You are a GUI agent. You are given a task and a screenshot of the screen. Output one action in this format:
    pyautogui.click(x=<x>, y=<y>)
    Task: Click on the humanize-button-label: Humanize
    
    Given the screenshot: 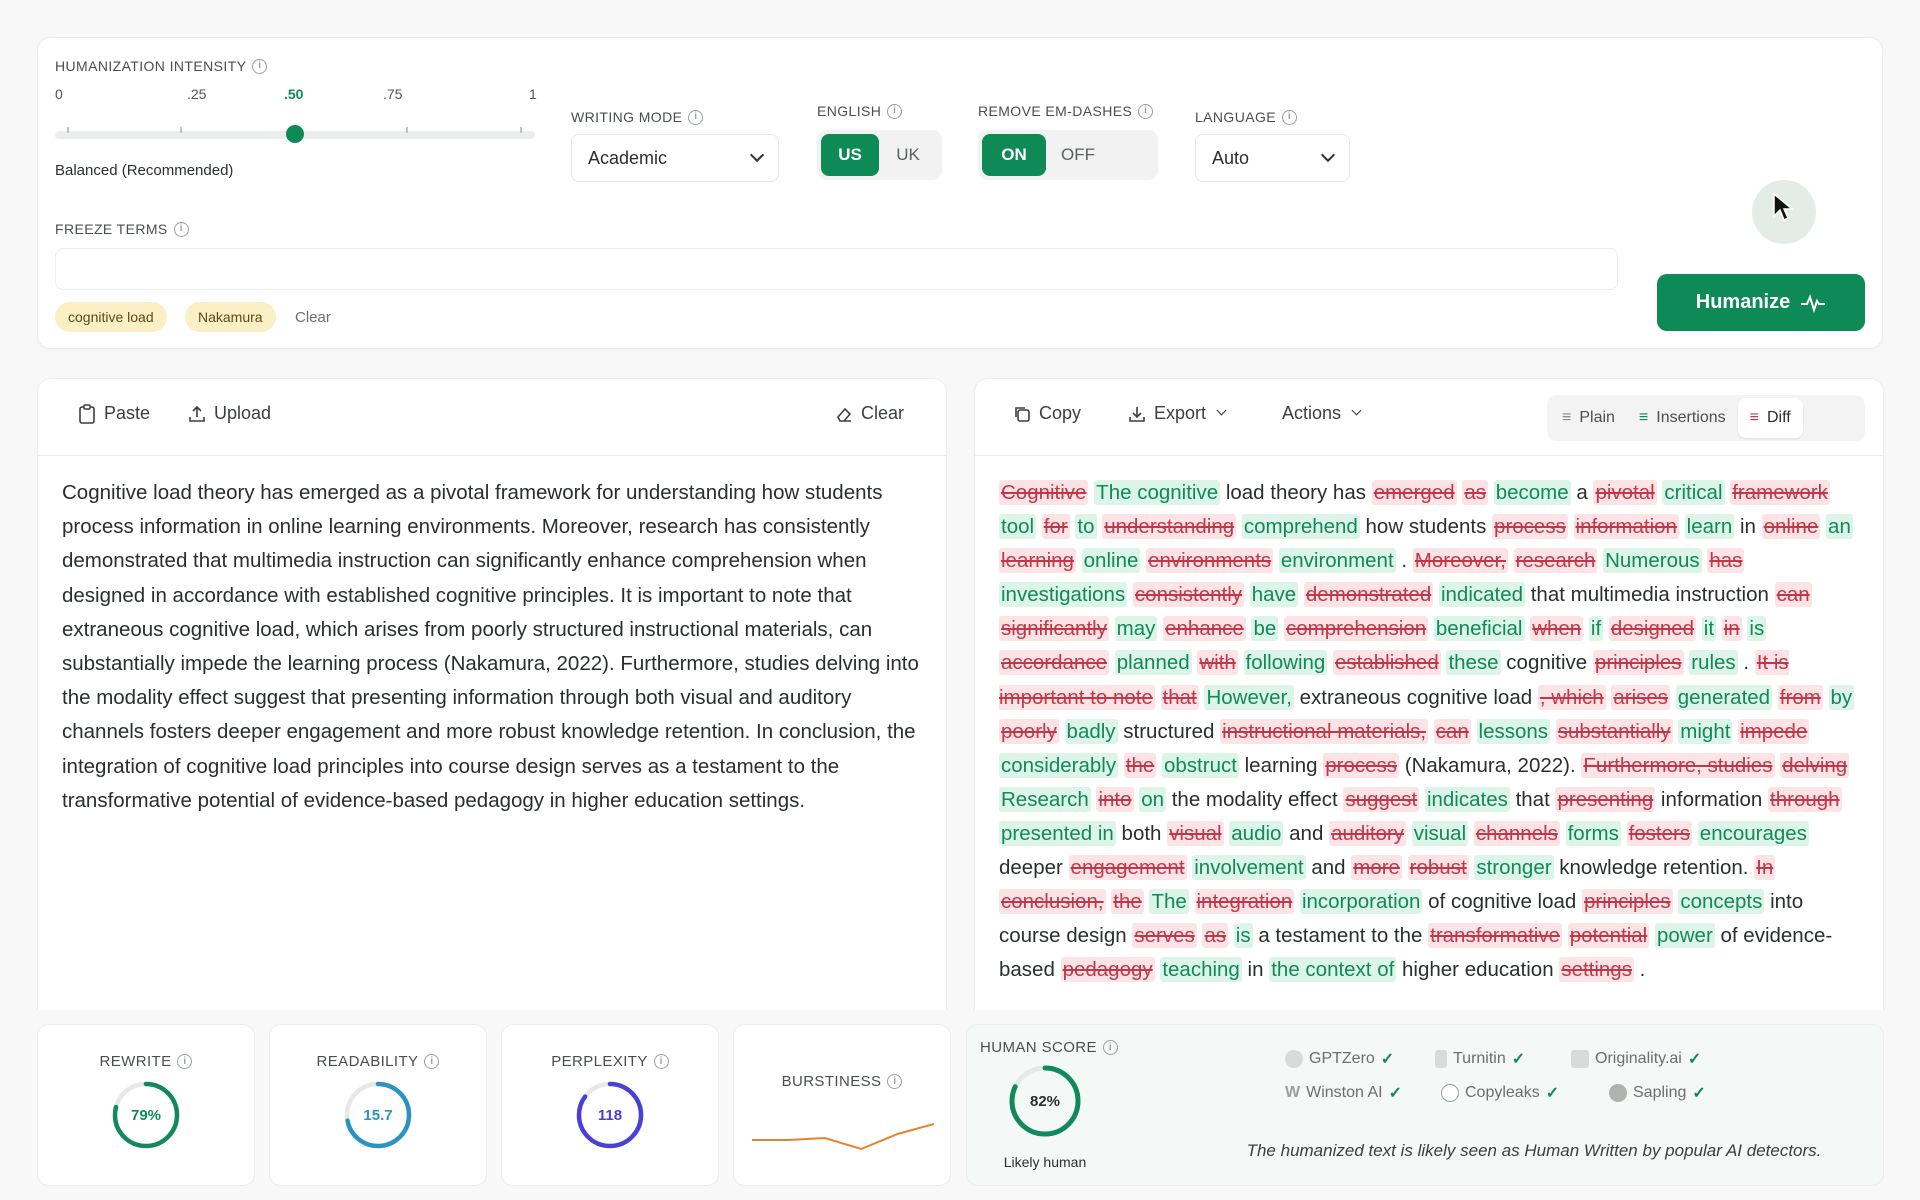 What is the action you would take?
    pyautogui.click(x=1743, y=302)
    